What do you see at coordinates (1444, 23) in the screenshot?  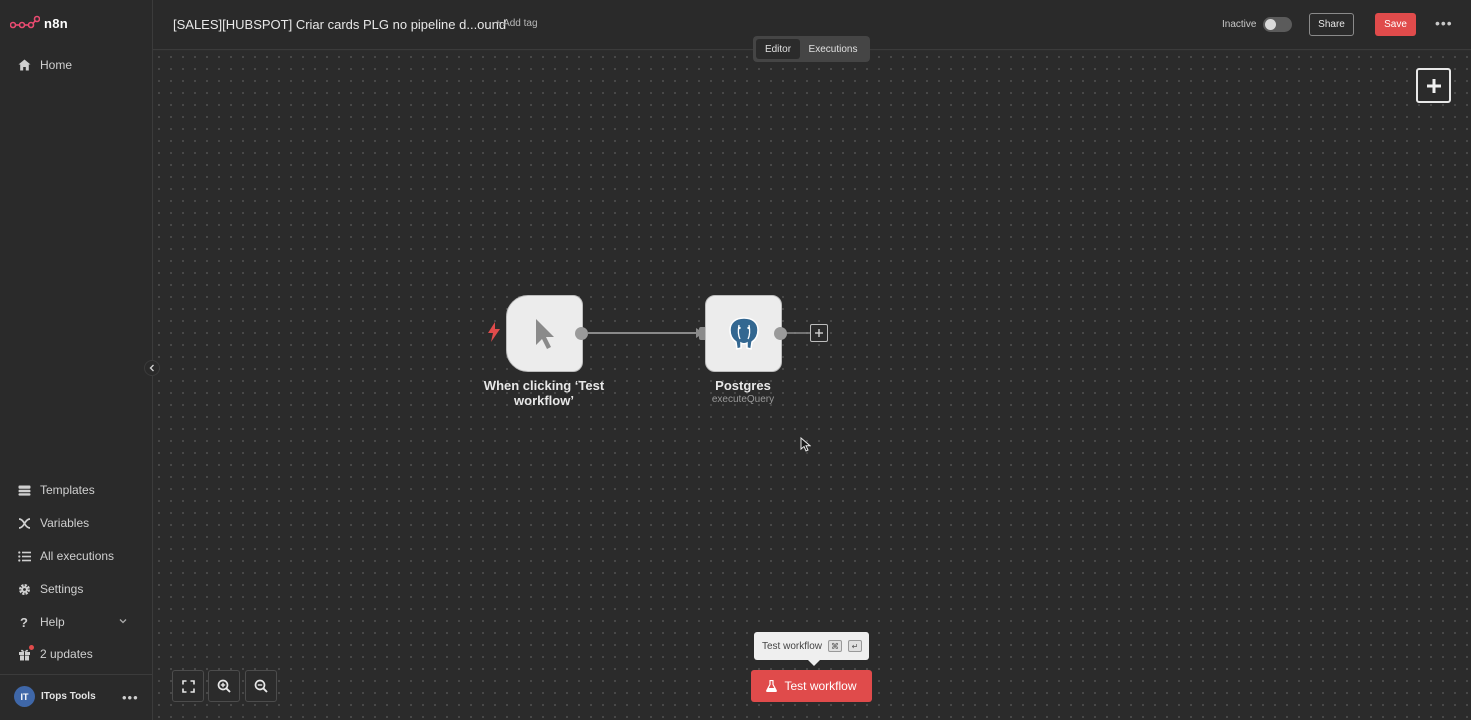 I see `more-options-icon: •••` at bounding box center [1444, 23].